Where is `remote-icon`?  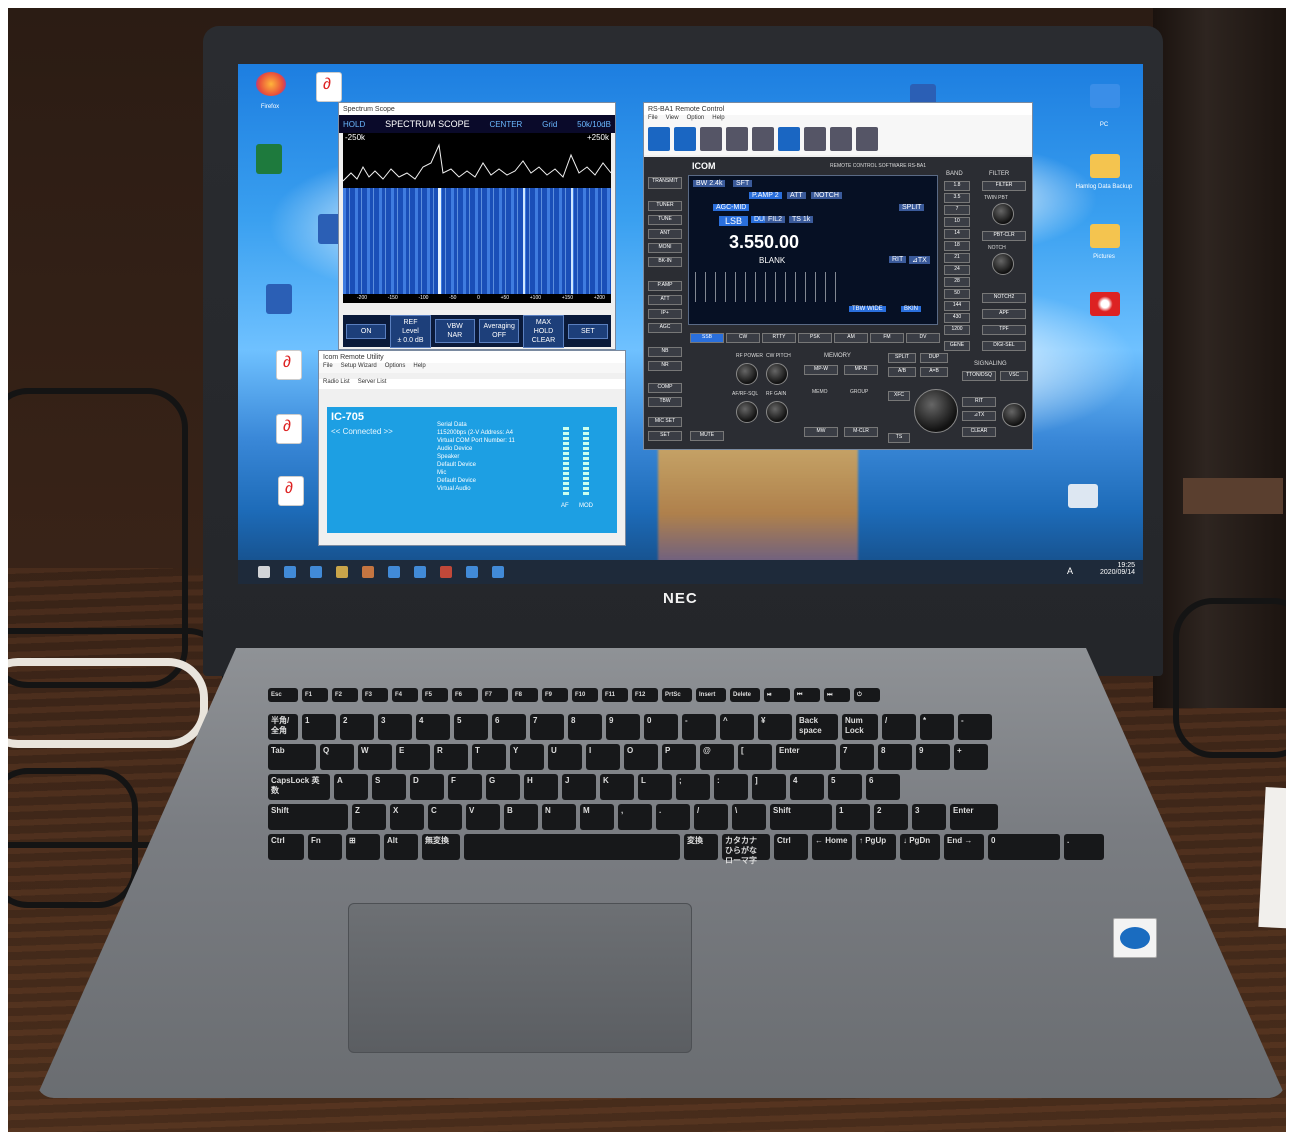 remote-icon is located at coordinates (685, 139).